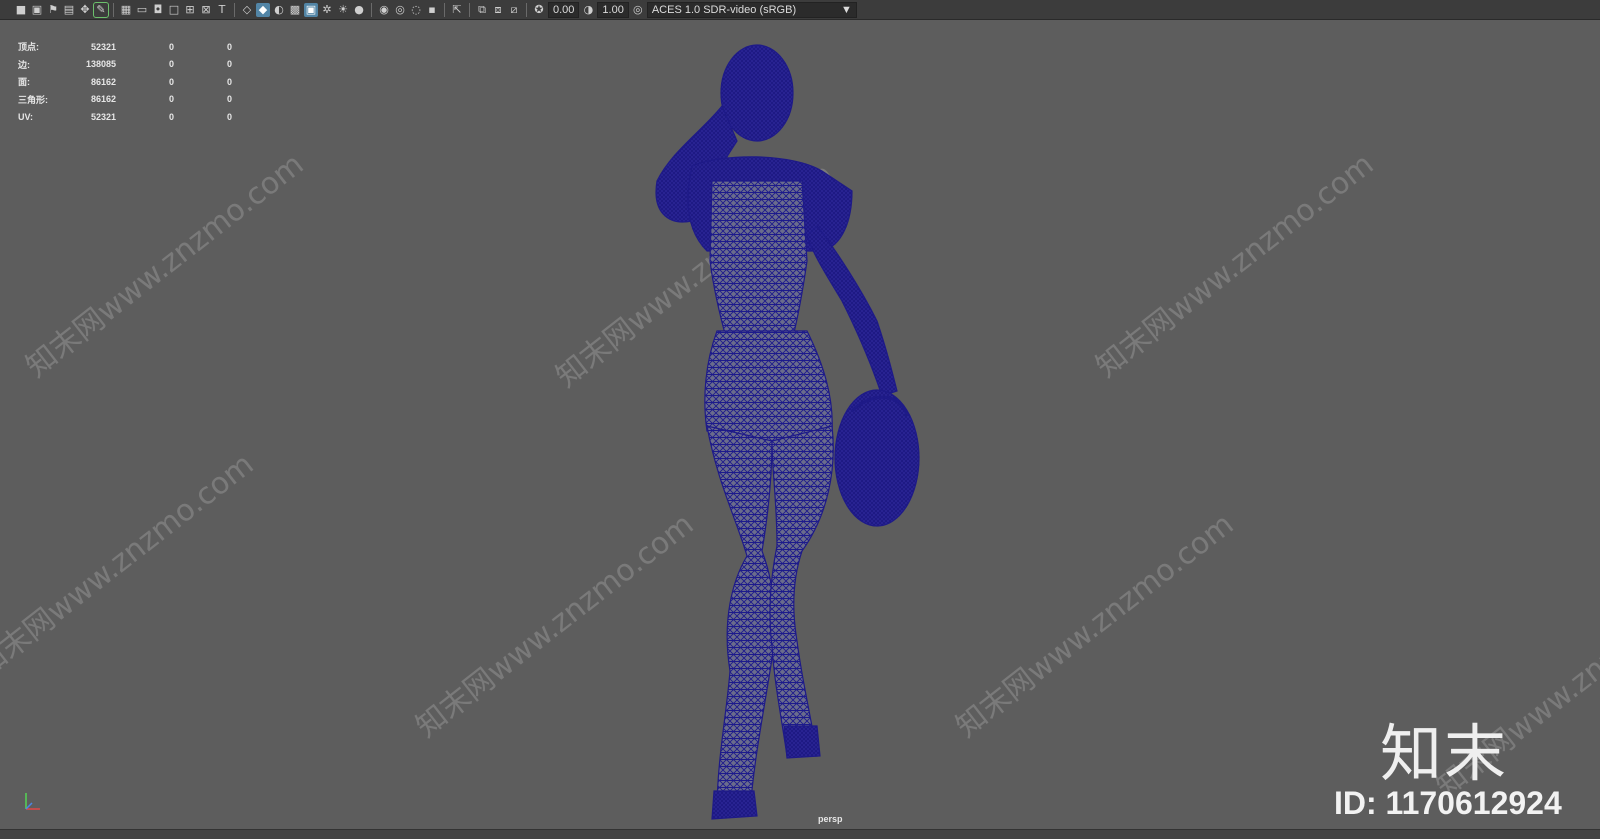 The height and width of the screenshot is (839, 1600). Describe the element at coordinates (263, 9) in the screenshot. I see `smooth-shade-icon: ◆` at that location.